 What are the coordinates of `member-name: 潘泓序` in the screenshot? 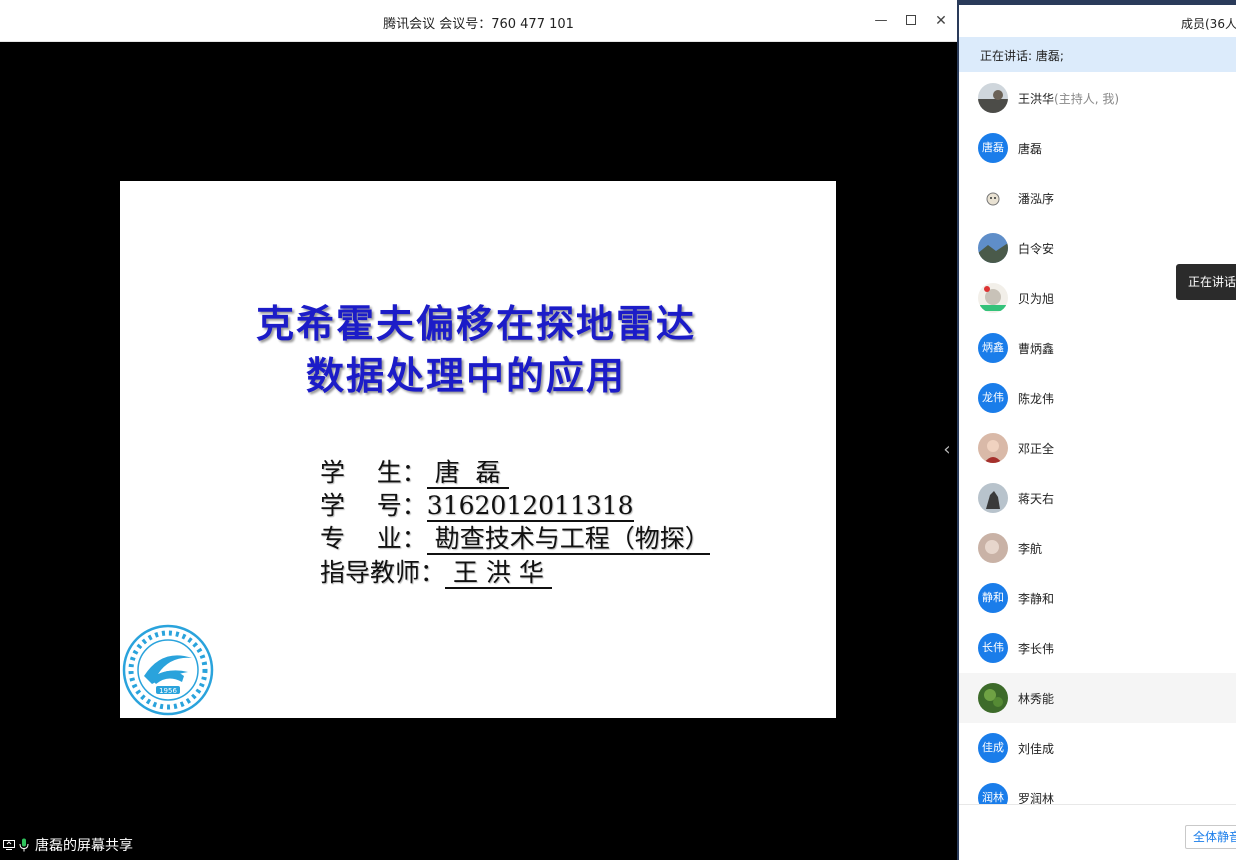 It's located at (1036, 199).